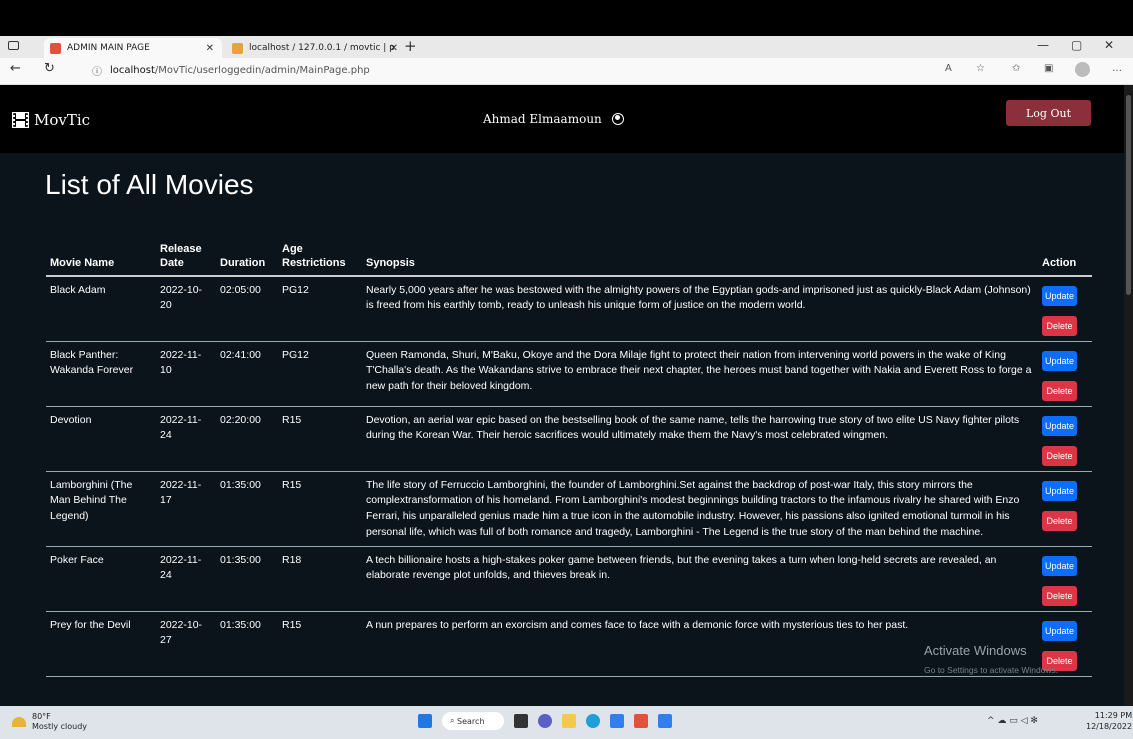  What do you see at coordinates (593, 721) in the screenshot?
I see `edge-icon` at bounding box center [593, 721].